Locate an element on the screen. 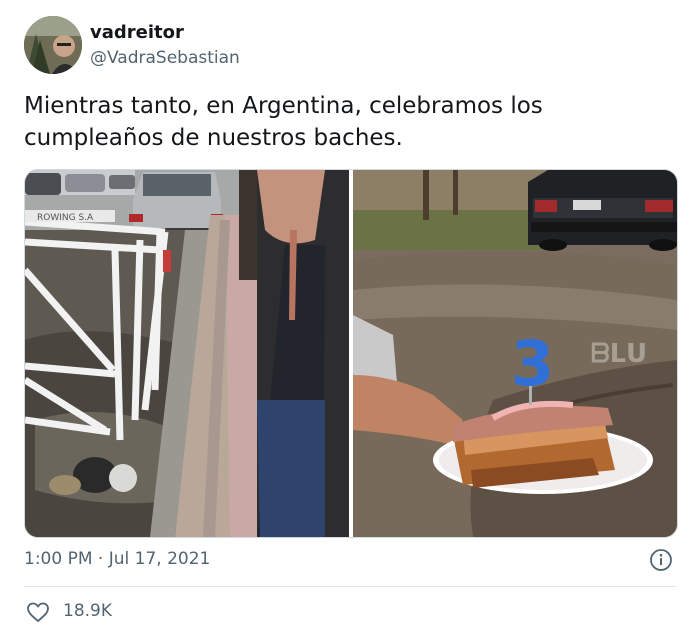 The height and width of the screenshot is (640, 700). barrier-sign-text: ROWING S.A is located at coordinates (65, 218).